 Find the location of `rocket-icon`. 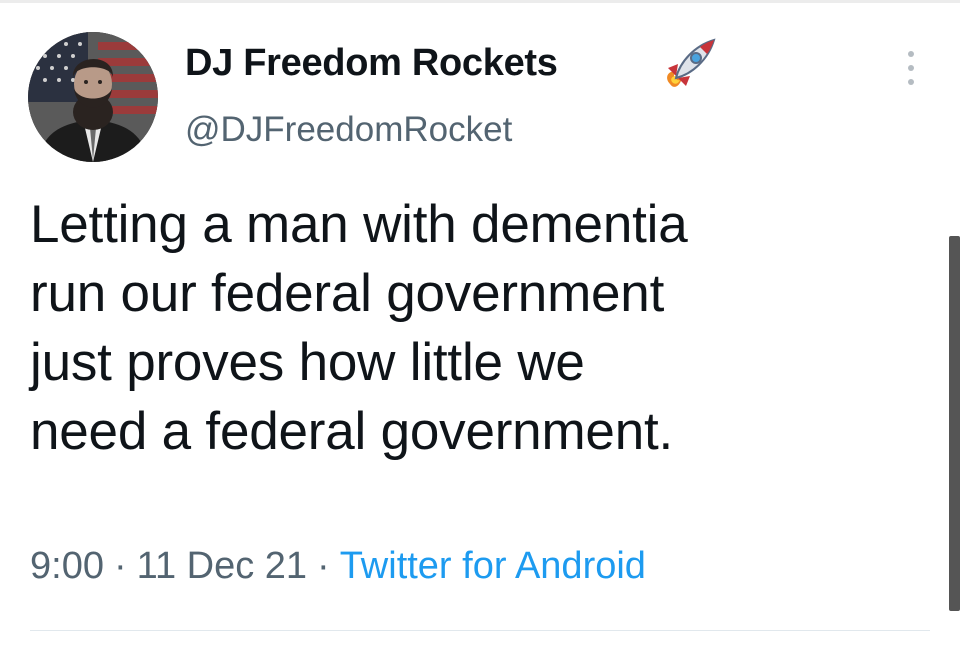

rocket-icon is located at coordinates (690, 64).